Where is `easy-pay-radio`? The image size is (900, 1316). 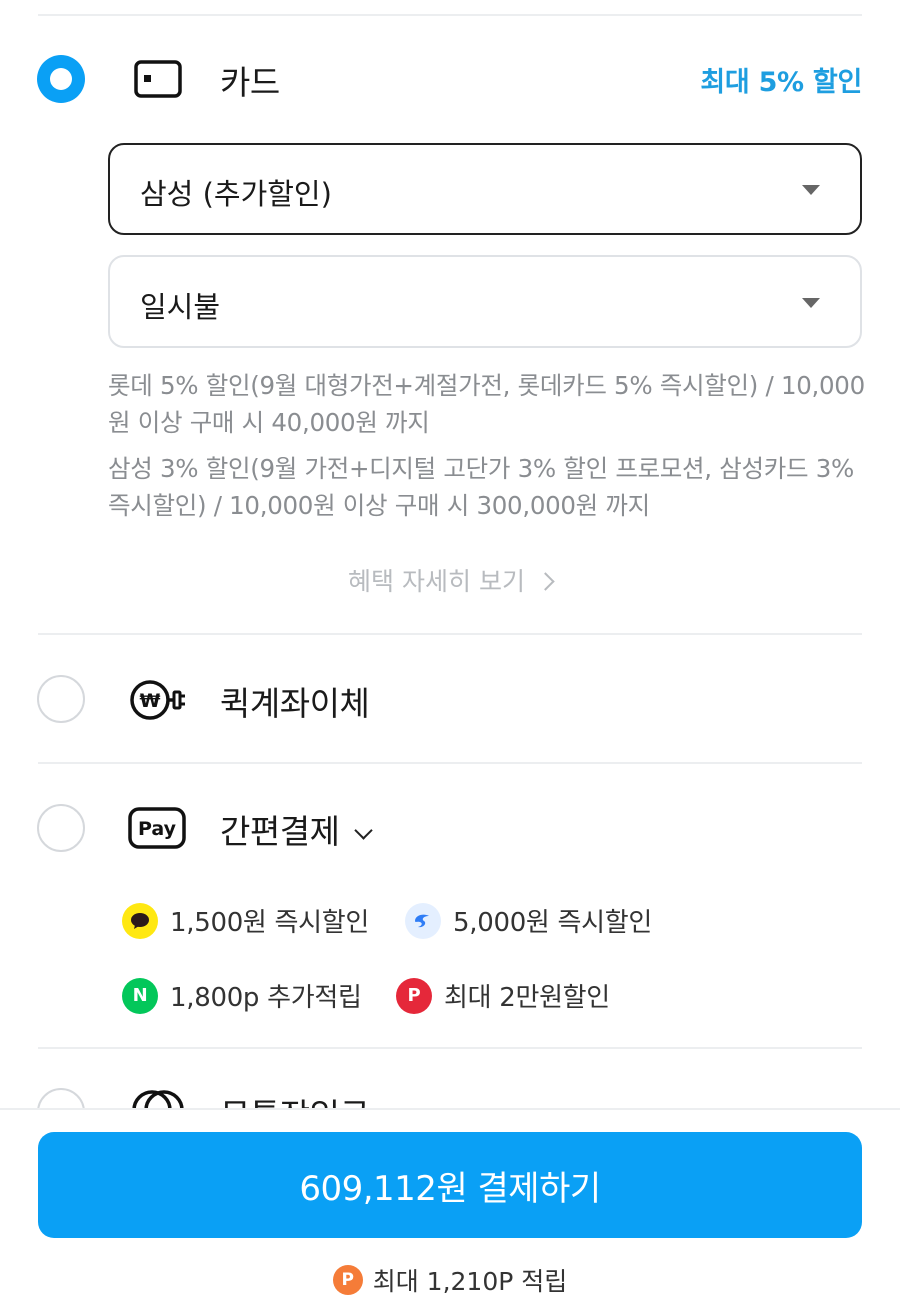 easy-pay-radio is located at coordinates (61, 828).